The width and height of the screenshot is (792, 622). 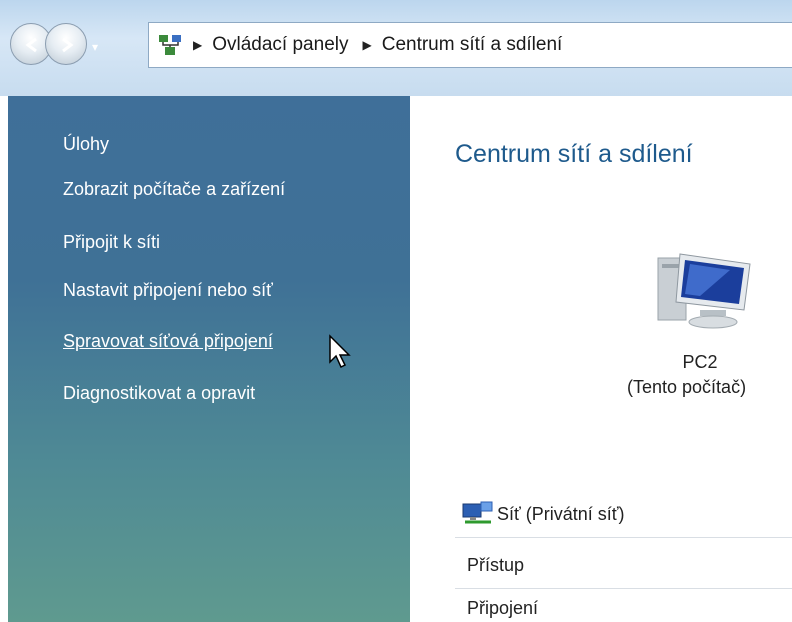 I want to click on network-icon, so click(x=477, y=512).